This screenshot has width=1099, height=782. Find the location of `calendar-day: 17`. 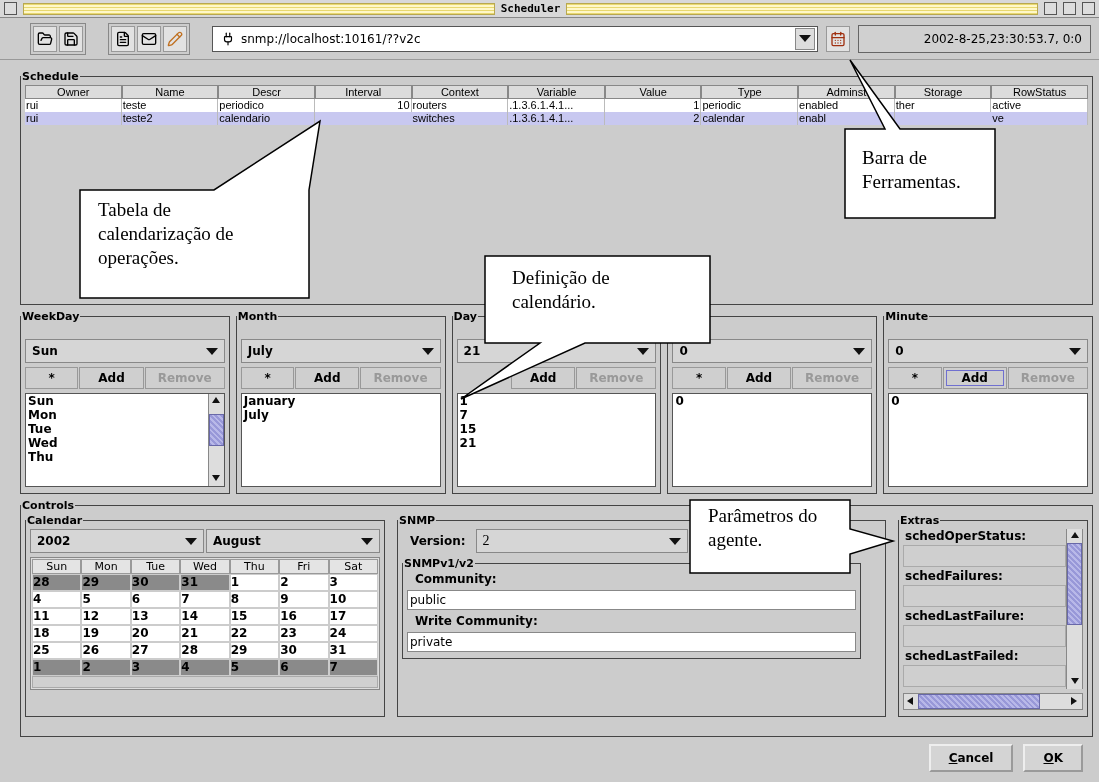

calendar-day: 17 is located at coordinates (353, 616).